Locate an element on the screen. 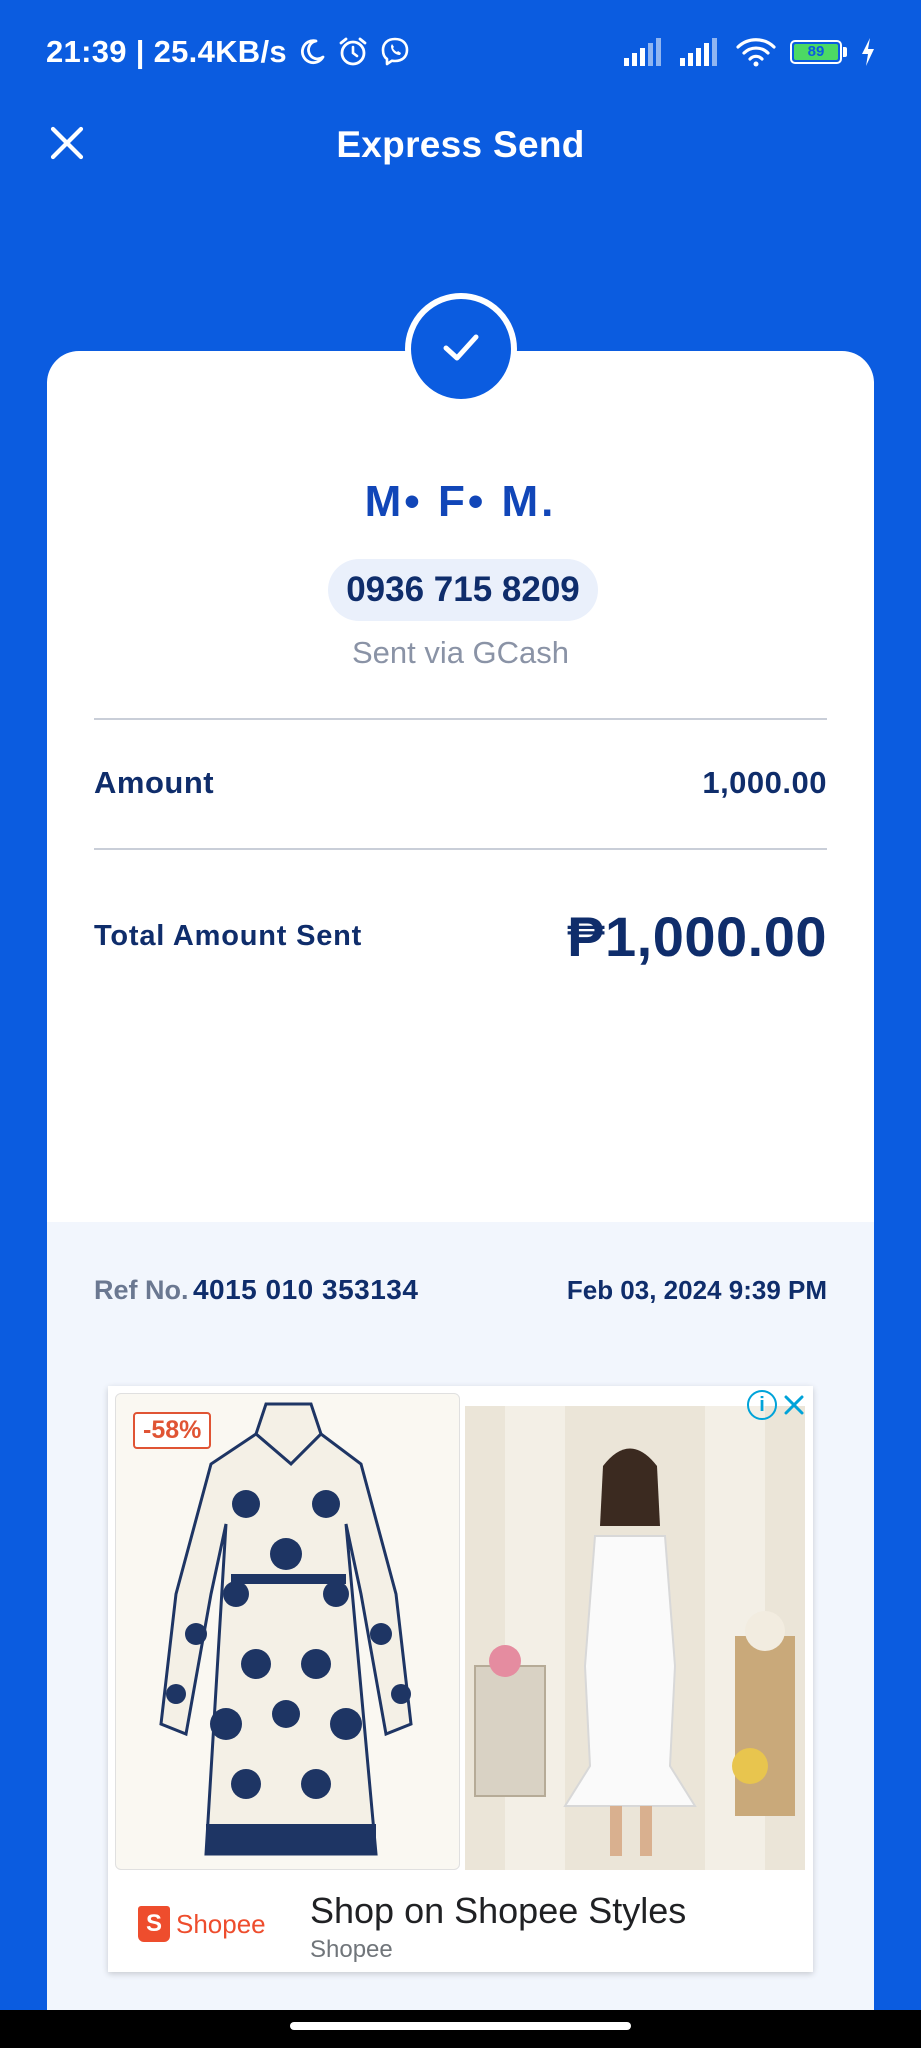 This screenshot has height=2048, width=921. battery-icon: 89 is located at coordinates (818, 52).